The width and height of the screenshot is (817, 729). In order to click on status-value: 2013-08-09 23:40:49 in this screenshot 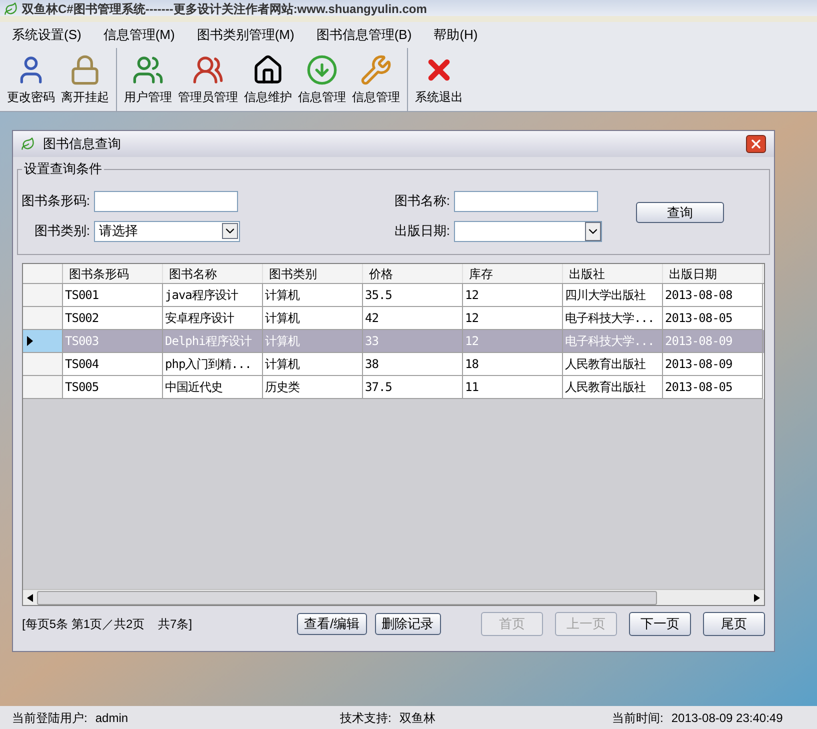, I will do `click(727, 718)`.